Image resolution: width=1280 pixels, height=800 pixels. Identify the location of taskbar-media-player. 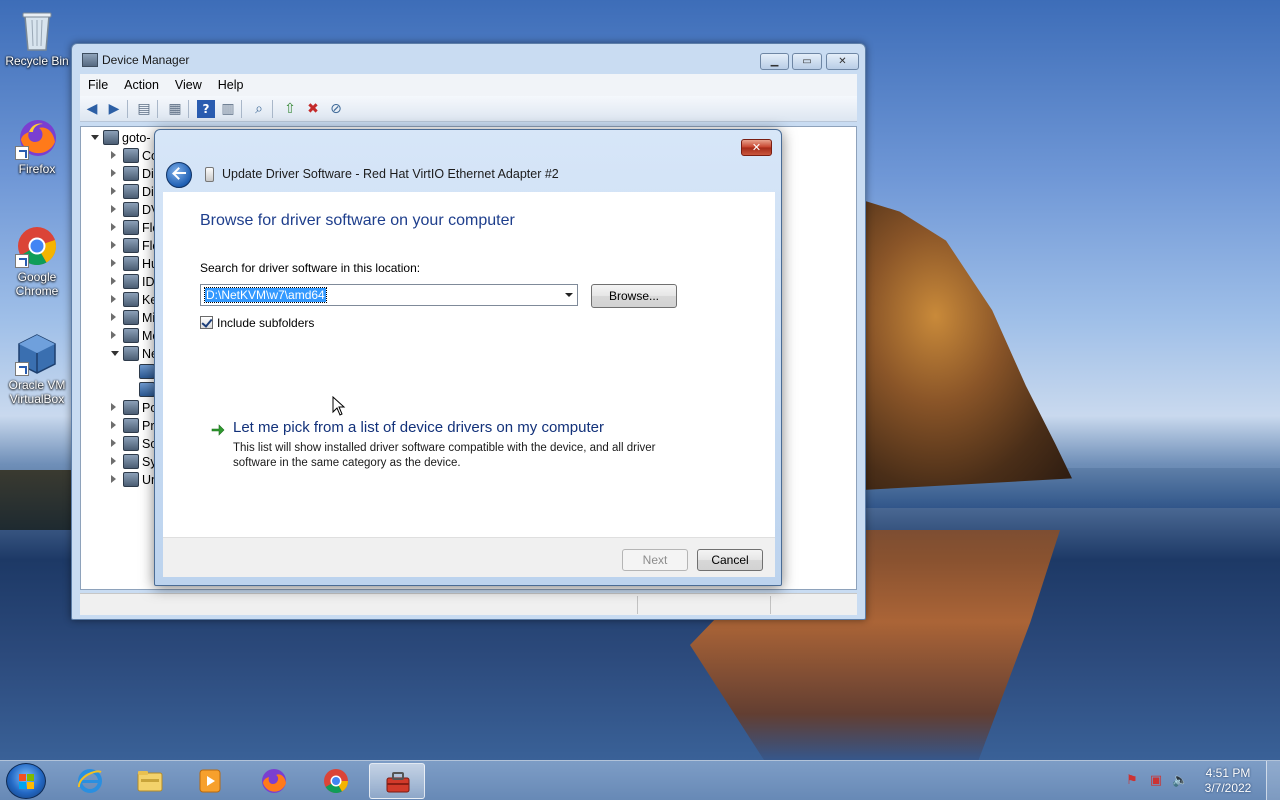
(210, 781).